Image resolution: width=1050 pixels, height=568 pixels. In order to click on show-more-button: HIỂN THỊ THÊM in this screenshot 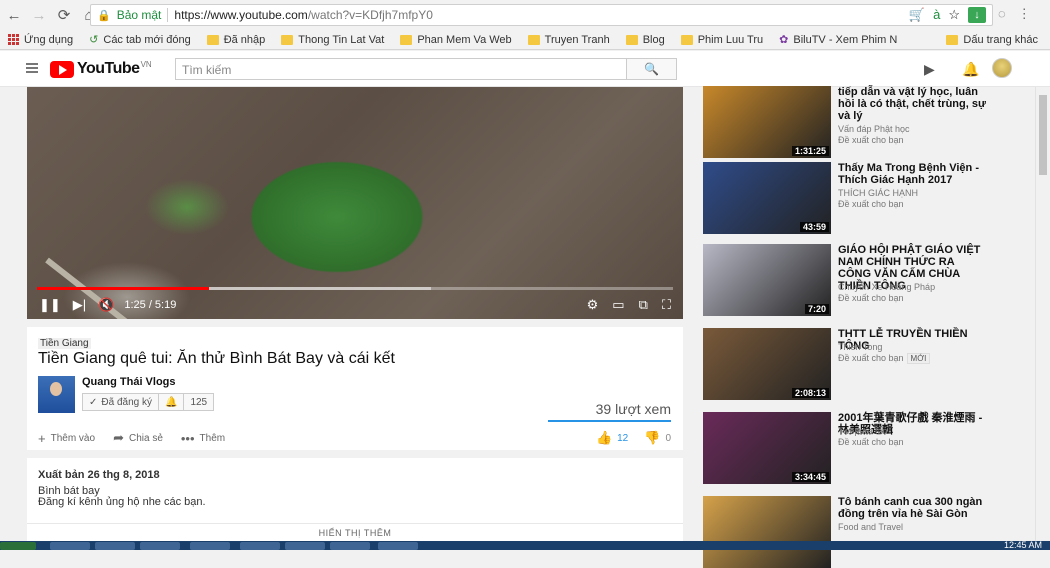, I will do `click(355, 530)`.